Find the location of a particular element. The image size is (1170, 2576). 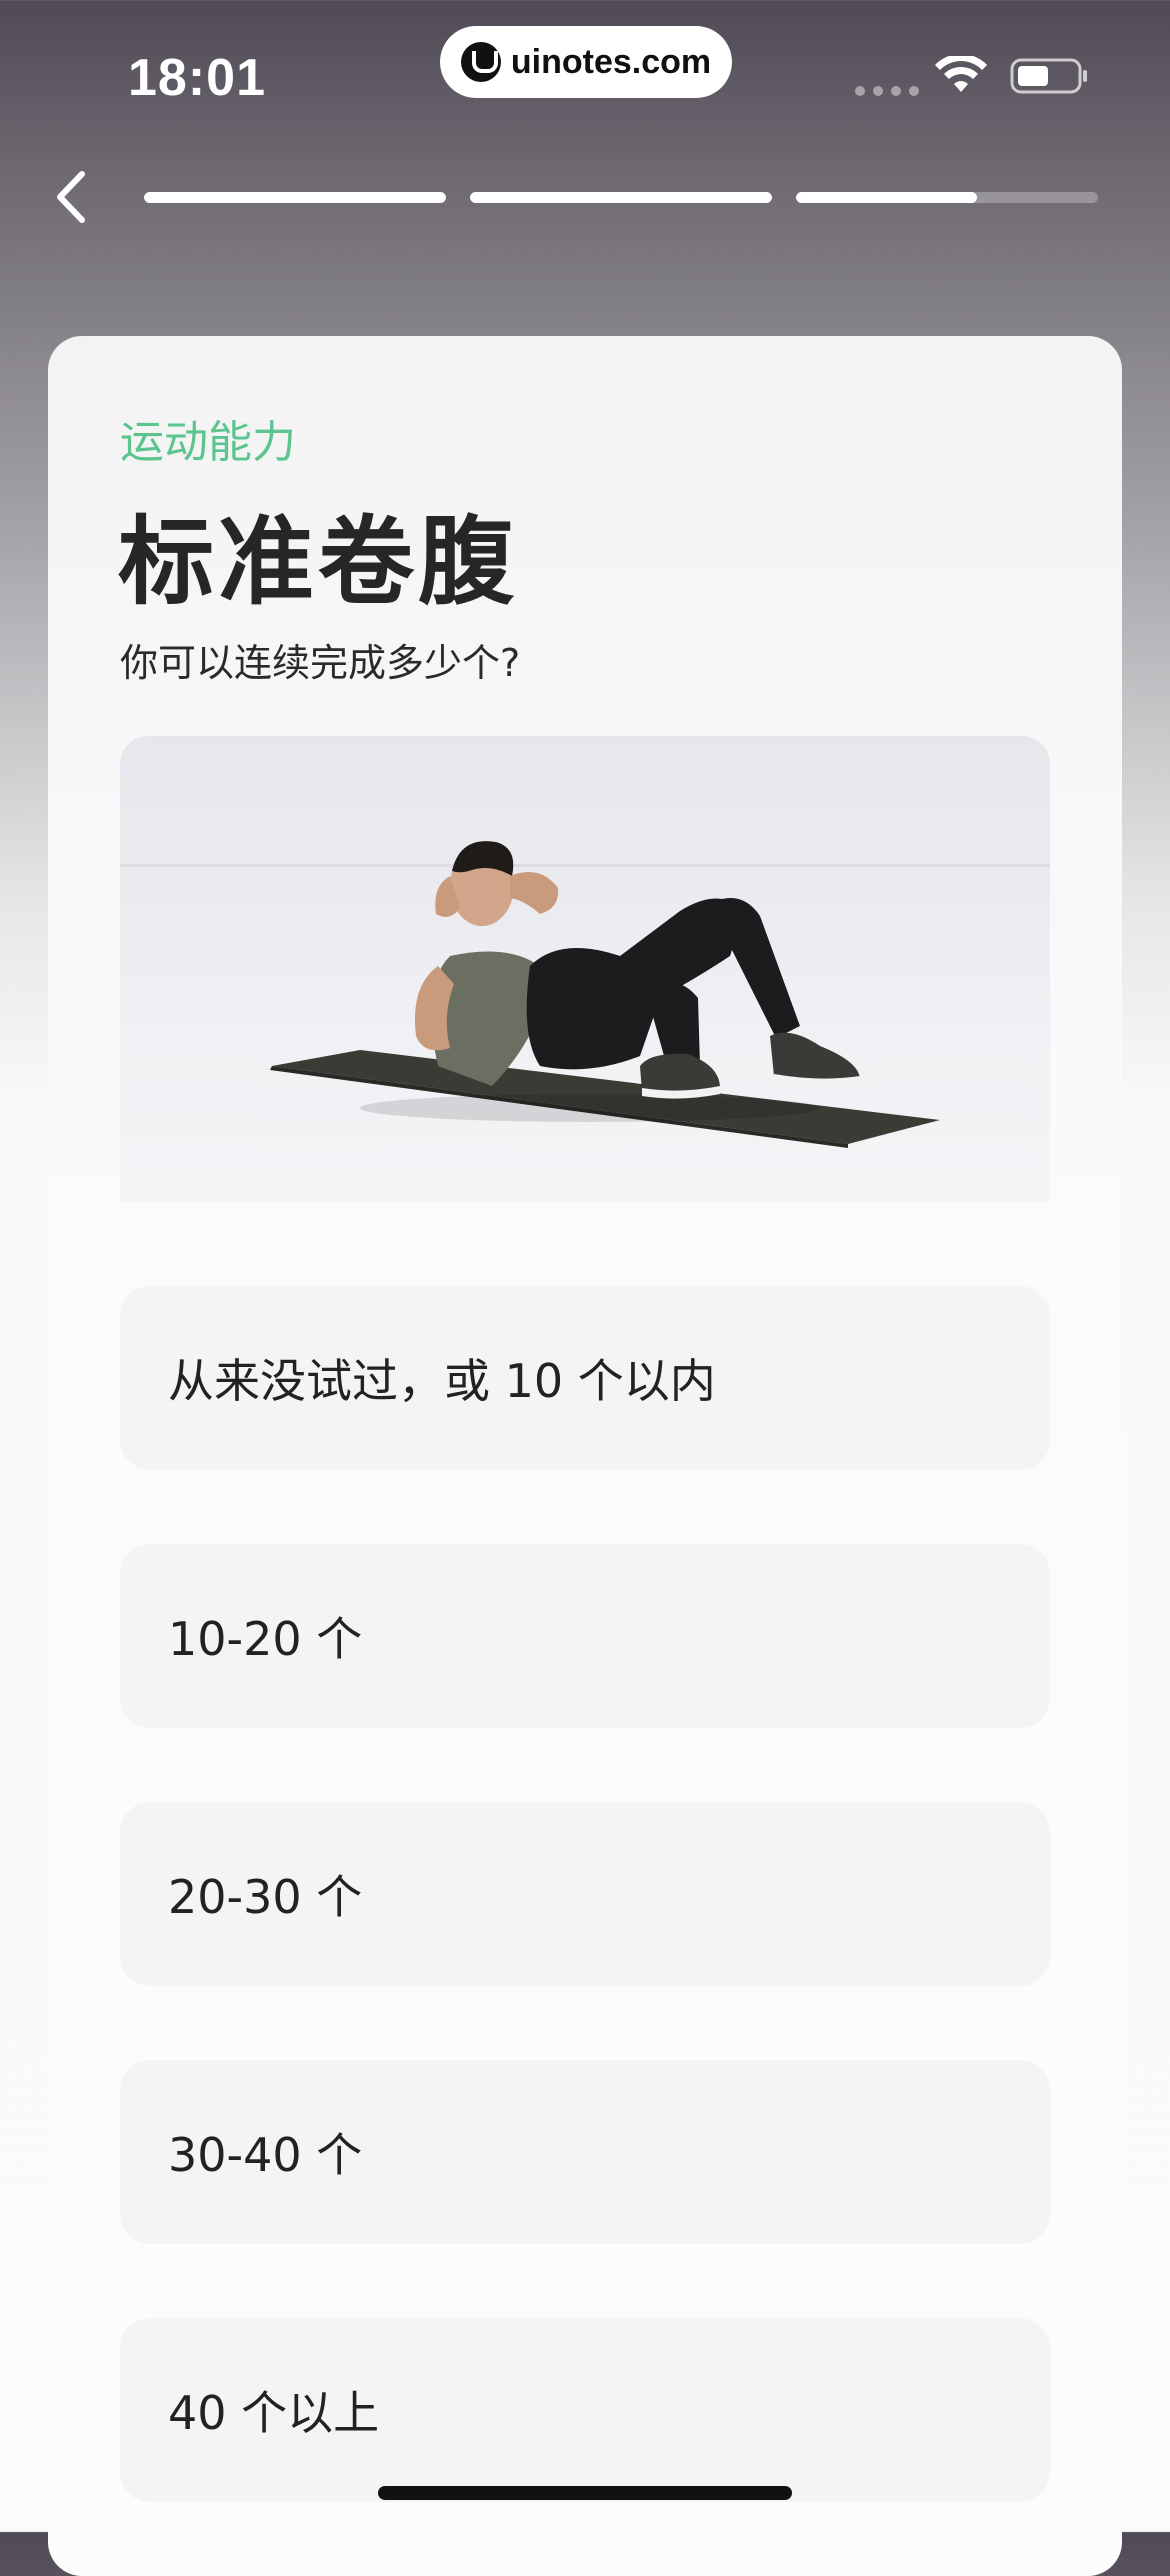

progress-segment-2-fill is located at coordinates (621, 197).